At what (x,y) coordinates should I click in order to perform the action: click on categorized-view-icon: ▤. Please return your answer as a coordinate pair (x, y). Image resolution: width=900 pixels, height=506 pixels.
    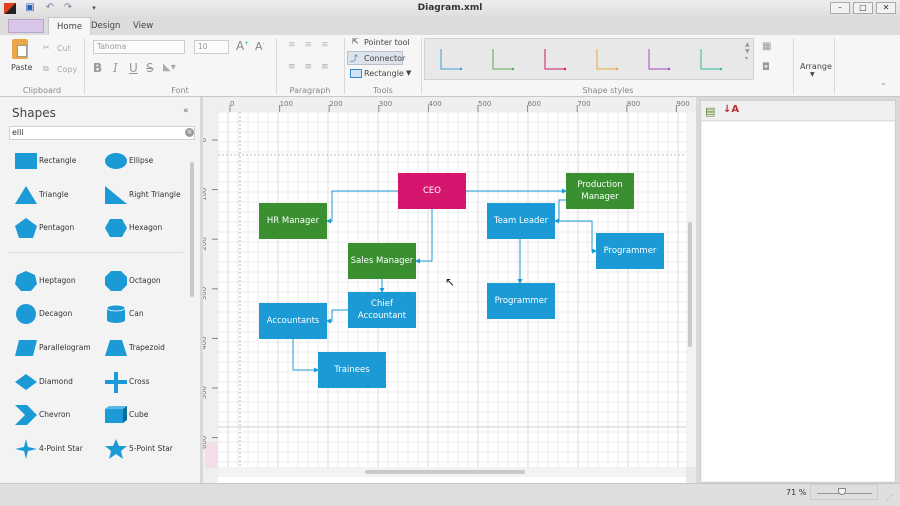
    Looking at the image, I should click on (710, 111).